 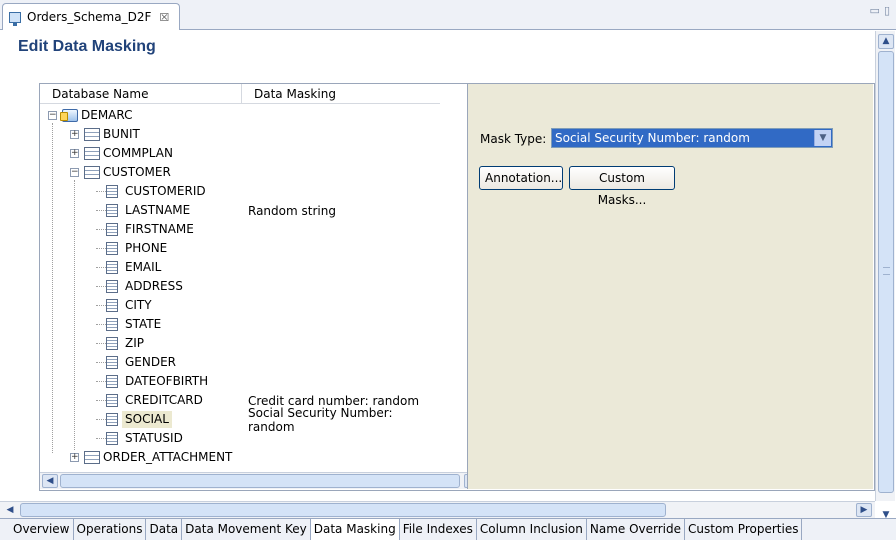 I want to click on page-vertical-scrollbar: ▲ ▼, so click(x=885, y=275).